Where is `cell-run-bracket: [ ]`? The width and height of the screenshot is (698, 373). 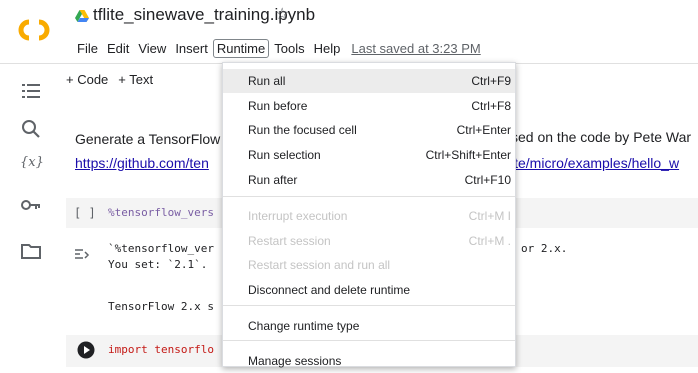
cell-run-bracket: [ ] is located at coordinates (85, 213).